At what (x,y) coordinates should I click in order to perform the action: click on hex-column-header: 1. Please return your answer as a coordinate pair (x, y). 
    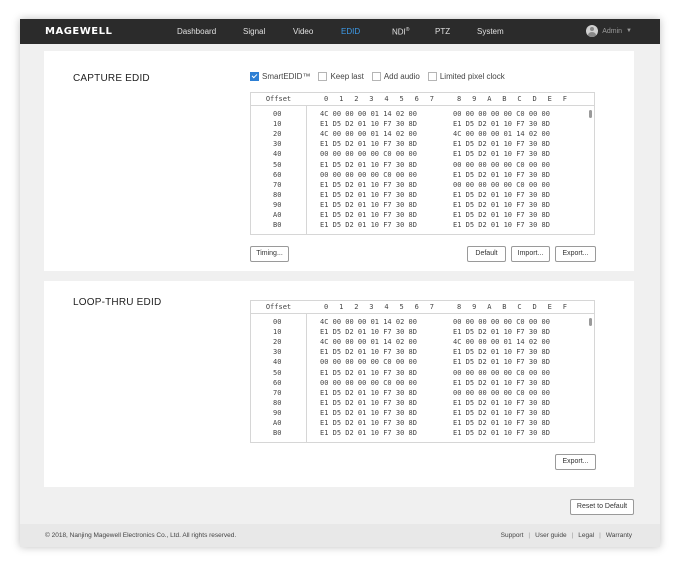
    Looking at the image, I should click on (341, 99).